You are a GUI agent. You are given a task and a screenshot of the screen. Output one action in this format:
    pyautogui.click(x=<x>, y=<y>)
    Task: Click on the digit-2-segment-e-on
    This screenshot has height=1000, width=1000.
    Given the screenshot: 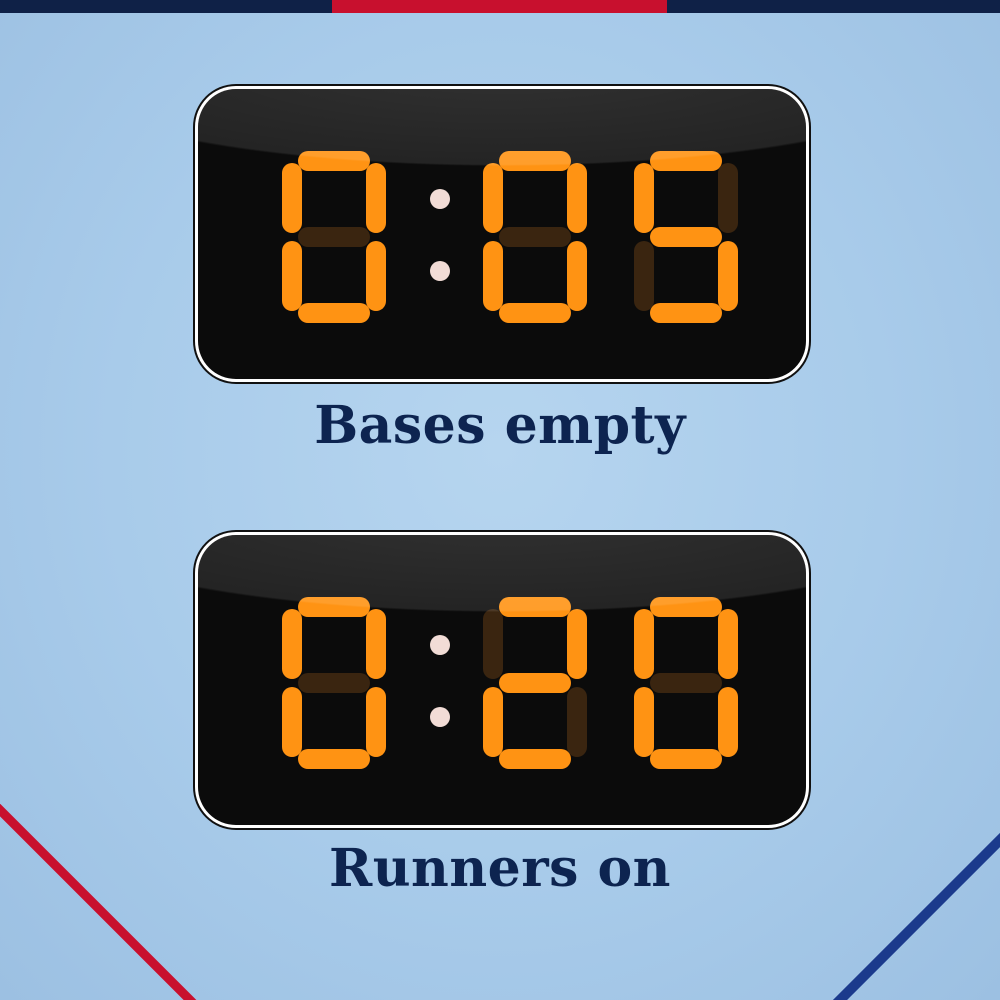 What is the action you would take?
    pyautogui.click(x=644, y=722)
    